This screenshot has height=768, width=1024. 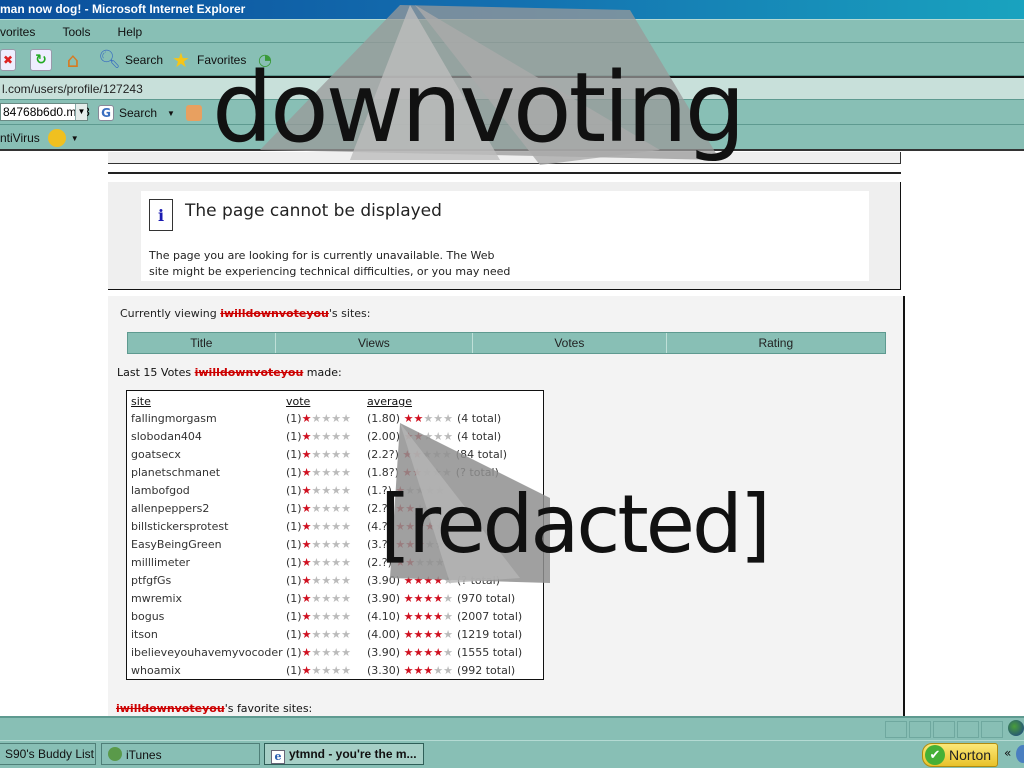 I want to click on vote-row: itson (1)★★★★★ (4.00) ★★★★★ (1219 total), so click(x=326, y=634).